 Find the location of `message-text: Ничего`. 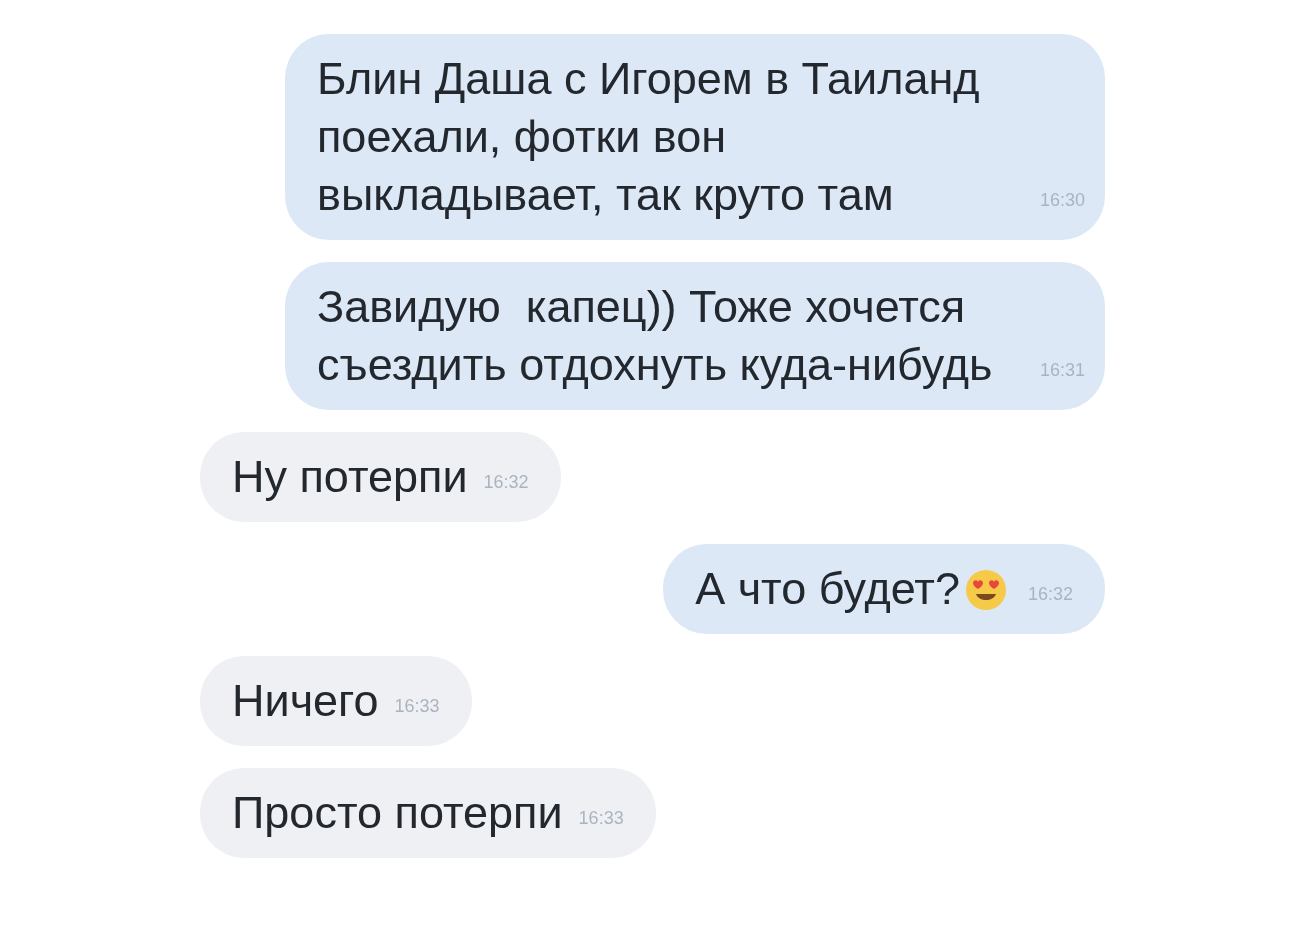

message-text: Ничего is located at coordinates (305, 701).